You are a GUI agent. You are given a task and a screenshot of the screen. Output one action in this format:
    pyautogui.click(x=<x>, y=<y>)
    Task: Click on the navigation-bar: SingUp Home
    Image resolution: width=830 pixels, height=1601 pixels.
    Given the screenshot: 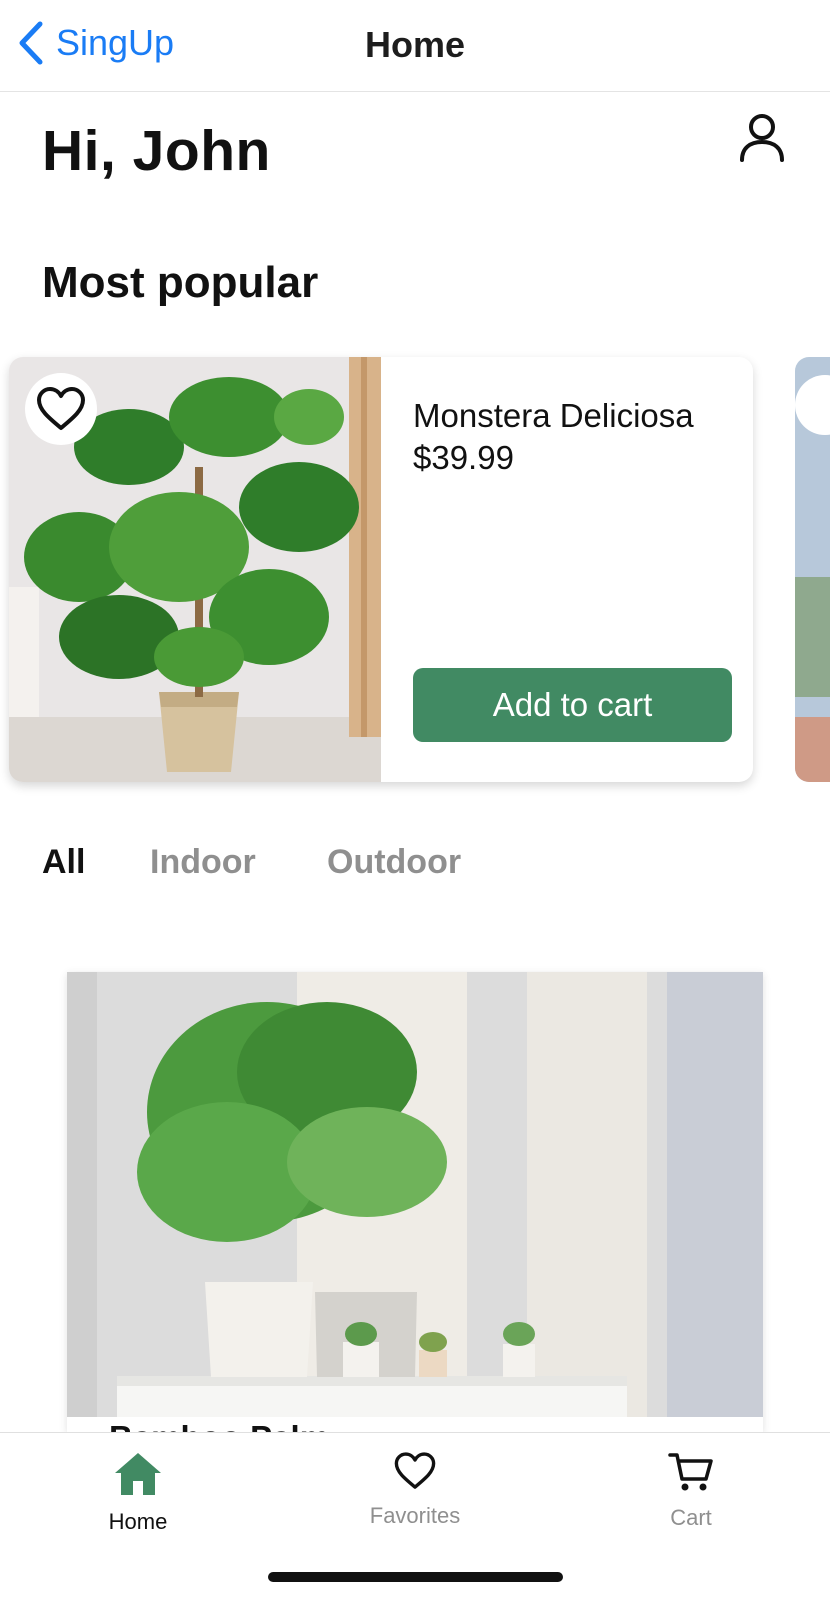 What is the action you would take?
    pyautogui.click(x=415, y=46)
    